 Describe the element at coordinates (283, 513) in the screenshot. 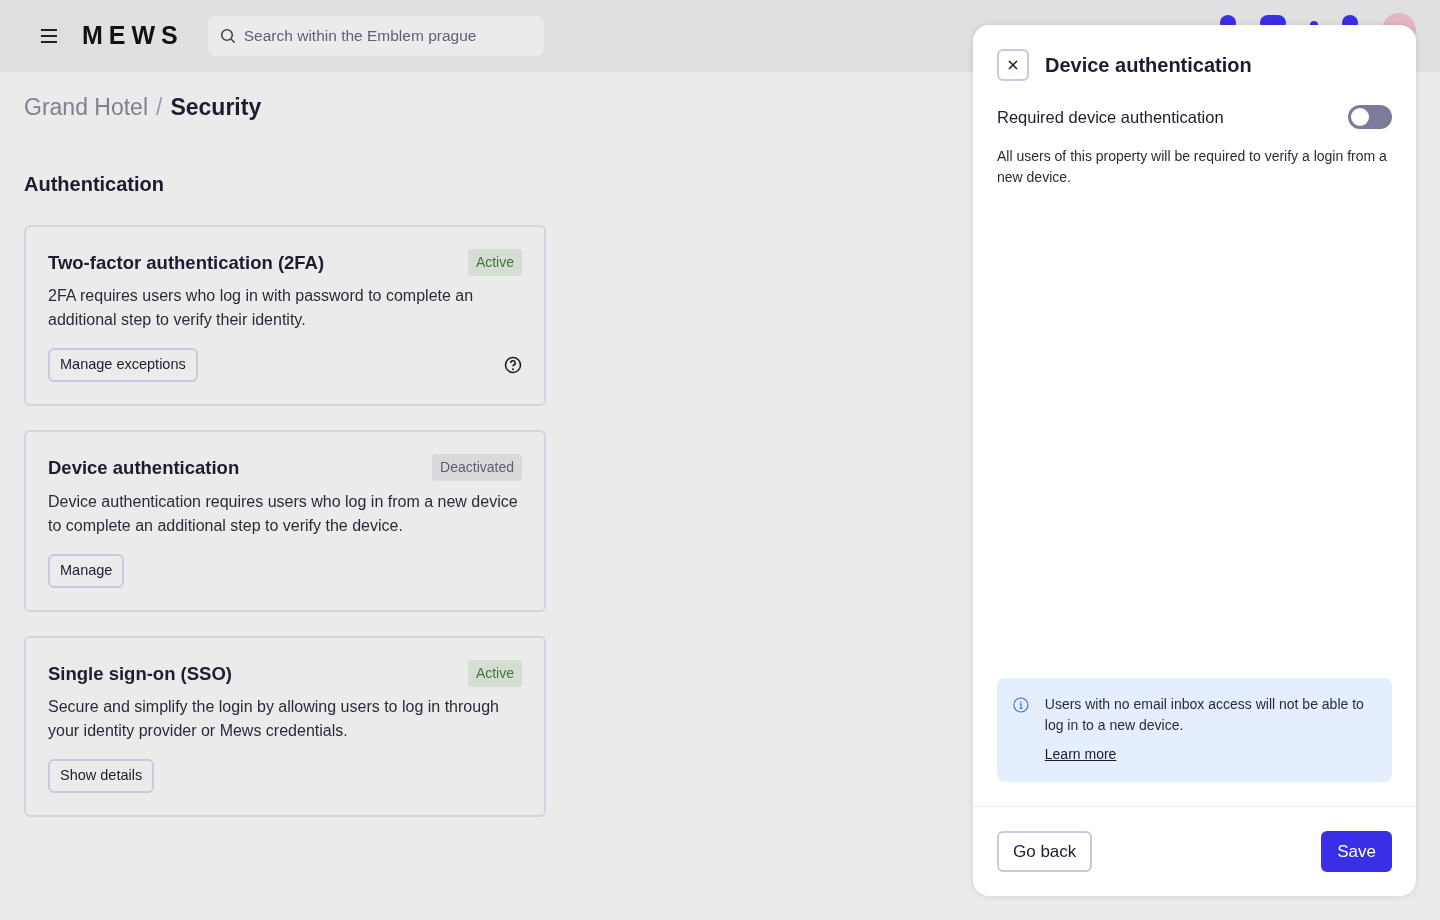

I see `card-description: Device authentication requires users who log in from a new device to complete an additional step to verify the device.` at that location.